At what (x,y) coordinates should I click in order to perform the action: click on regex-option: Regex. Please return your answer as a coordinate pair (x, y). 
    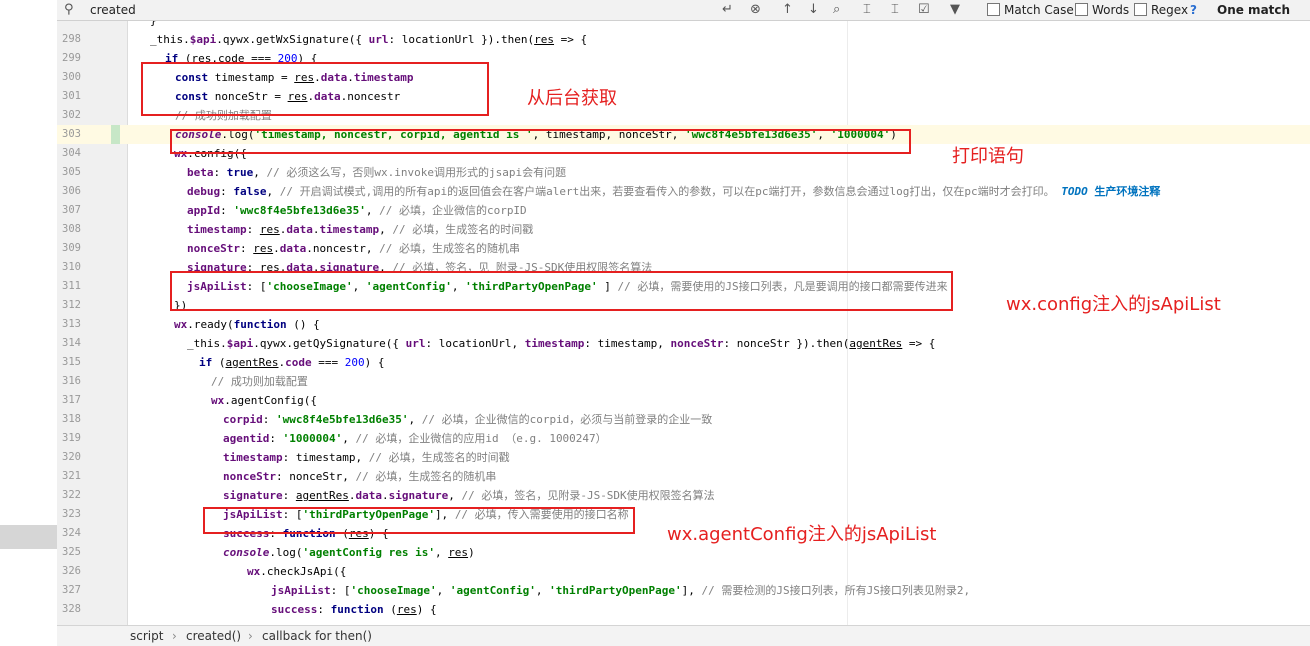
    Looking at the image, I should click on (1161, 10).